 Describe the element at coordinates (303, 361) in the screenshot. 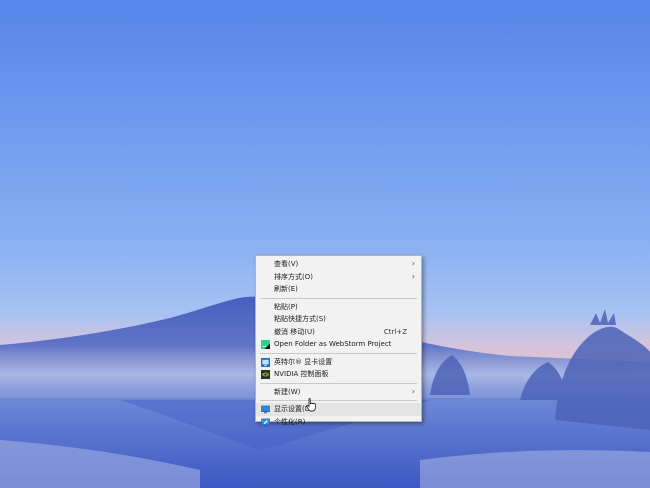

I see `menu-item-intel-graphics-label: 英特尔® 显卡设置` at that location.